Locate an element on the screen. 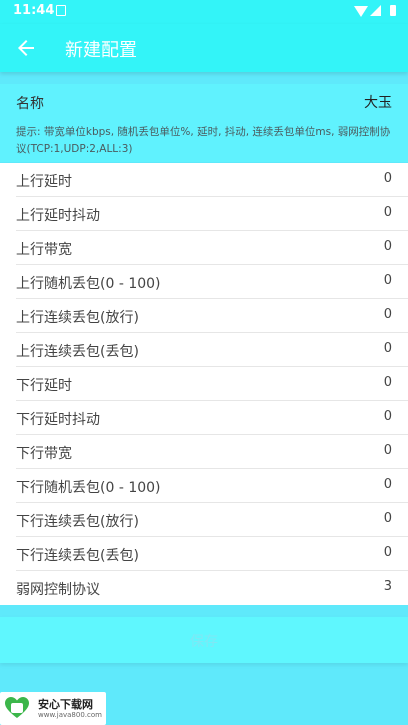  battery-icon is located at coordinates (393, 10).